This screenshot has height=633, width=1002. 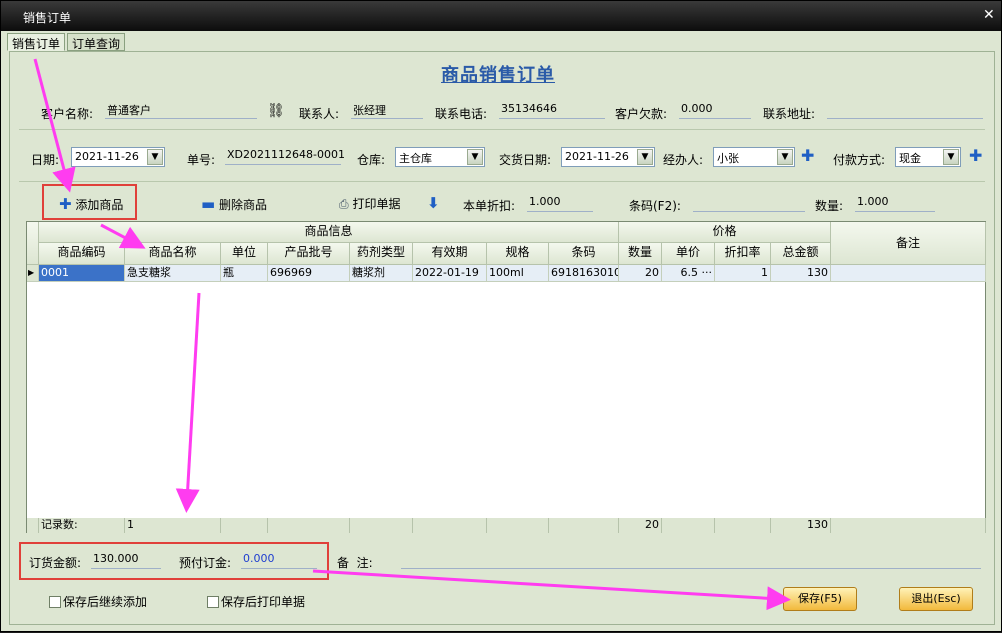 I want to click on delivery-date-label: 交货日期:, so click(x=525, y=160).